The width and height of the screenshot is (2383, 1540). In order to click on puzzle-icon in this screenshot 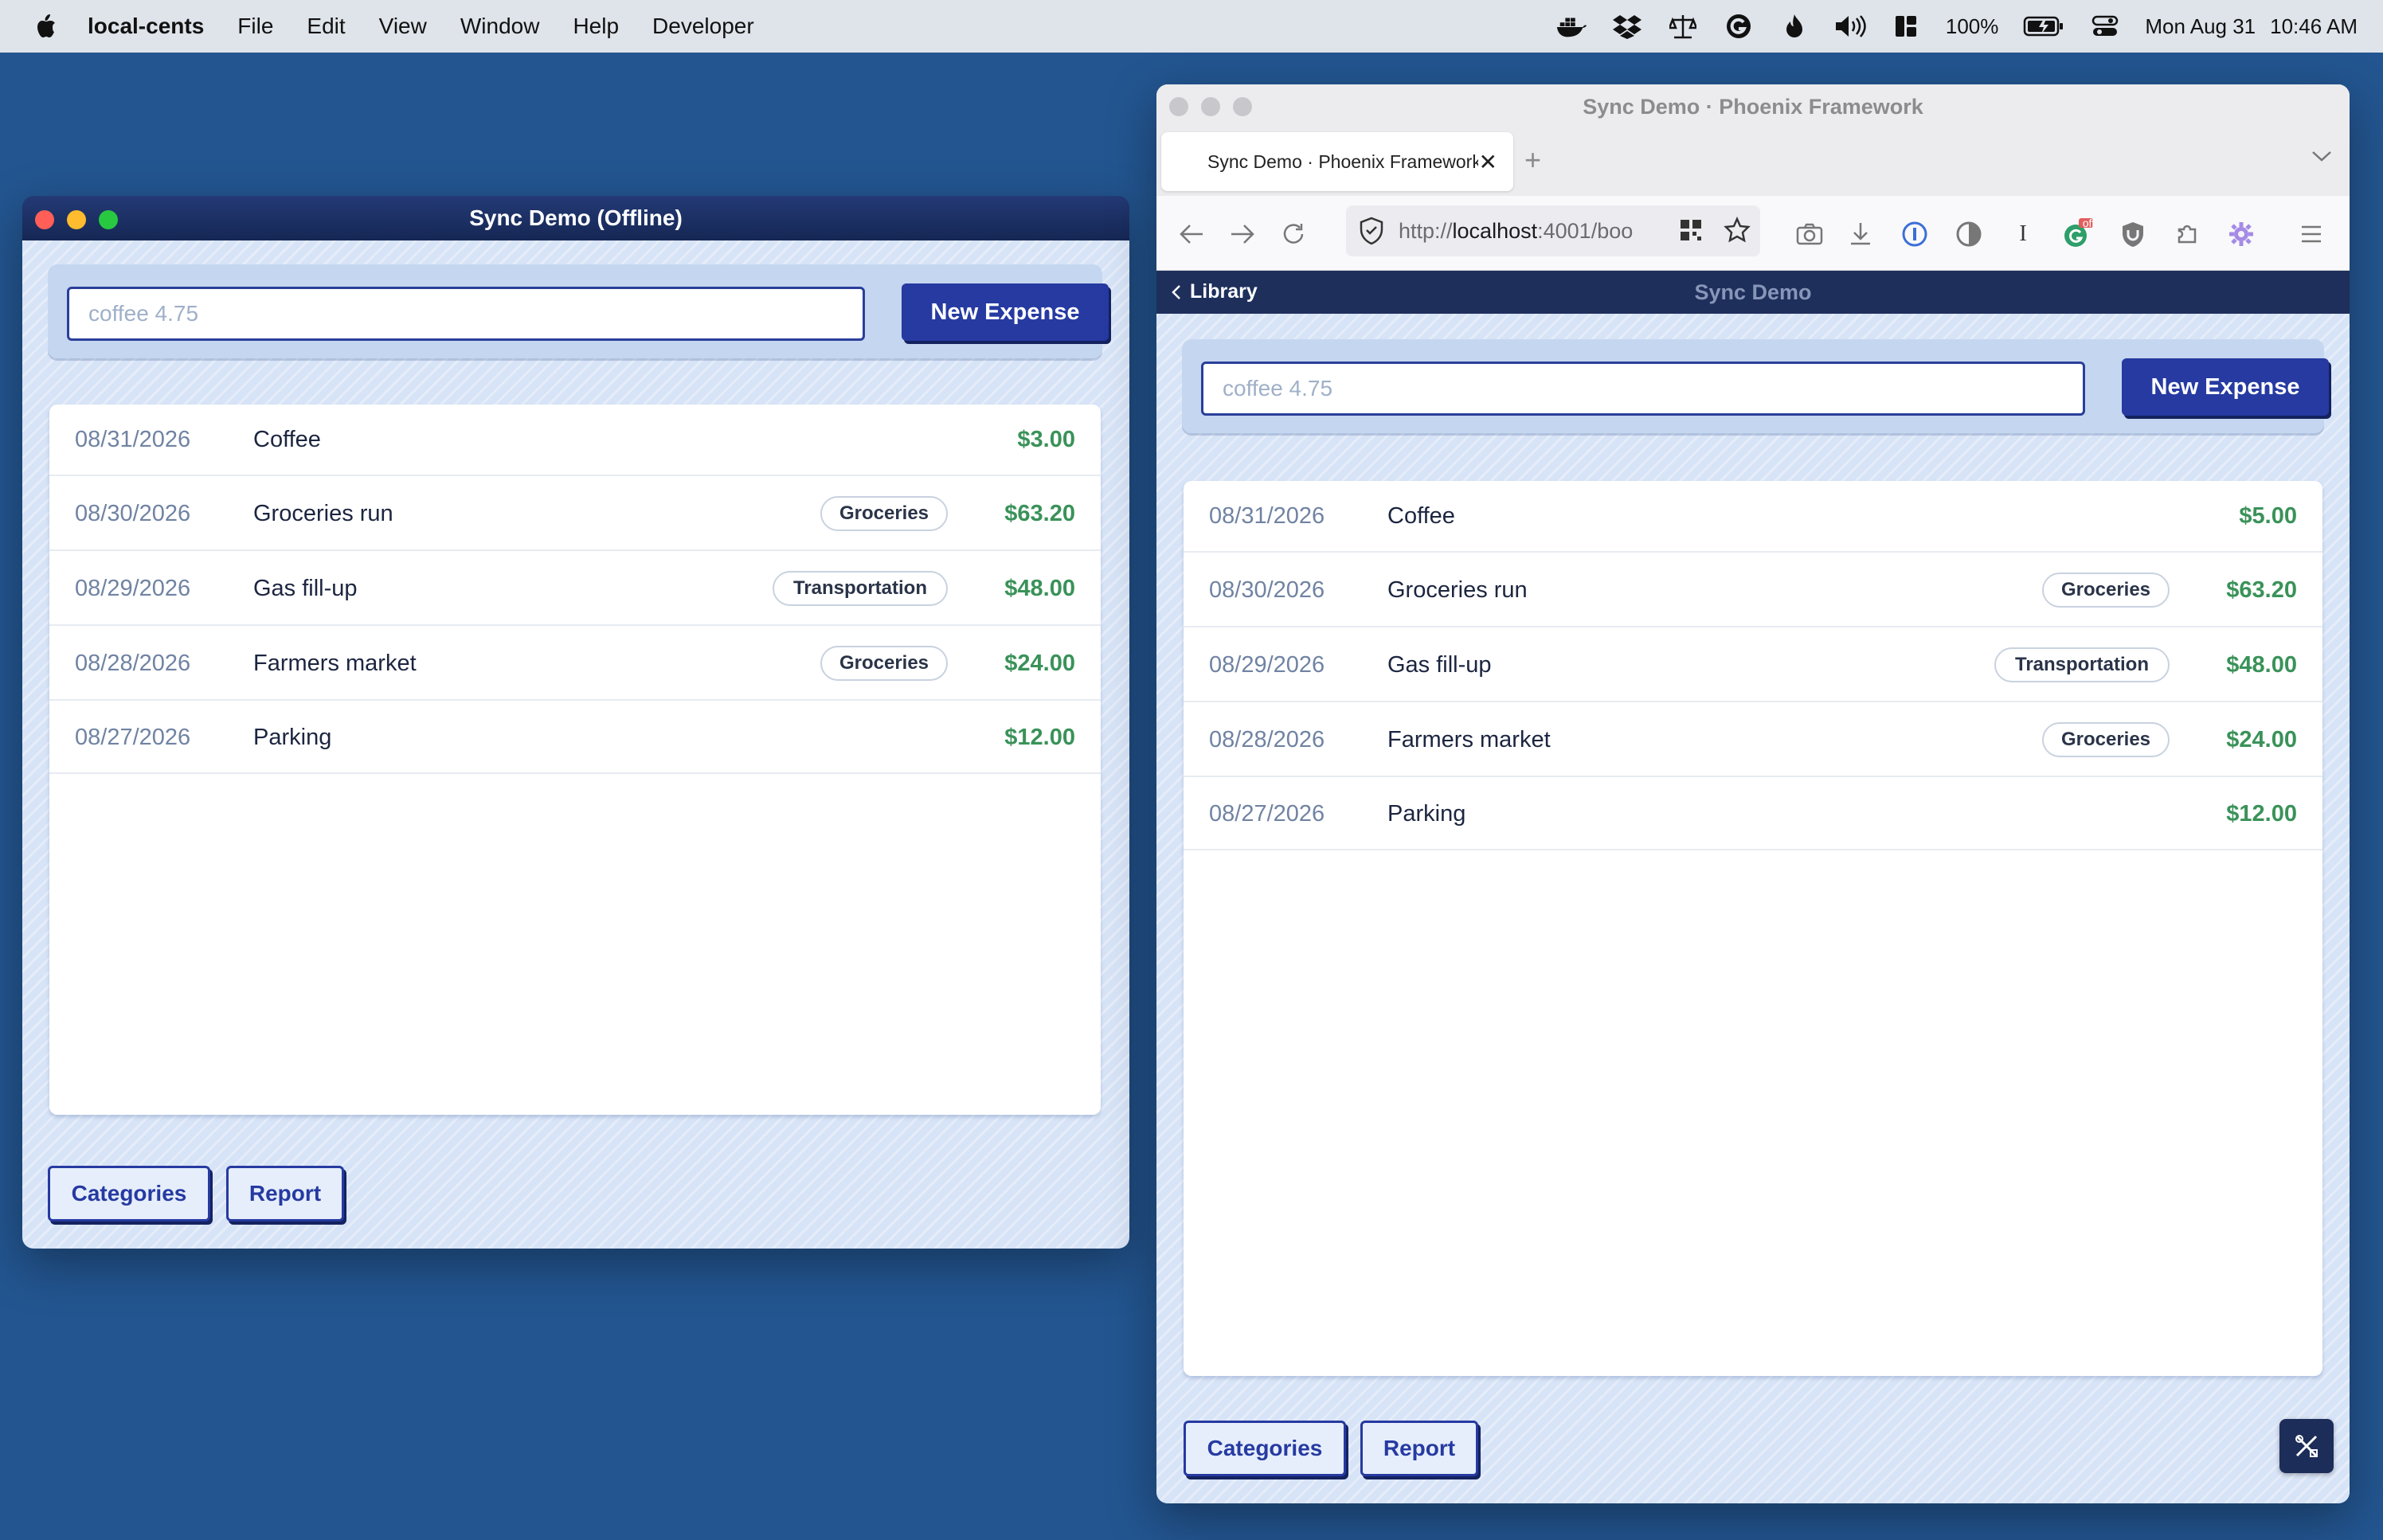, I will do `click(2187, 234)`.